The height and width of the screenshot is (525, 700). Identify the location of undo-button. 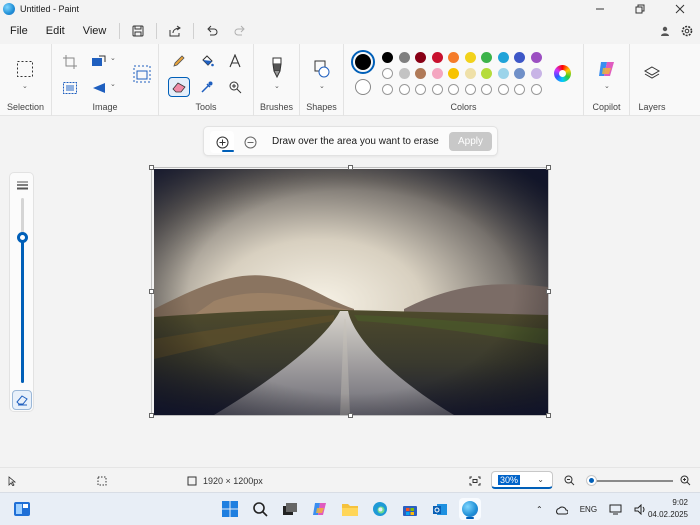
(212, 30).